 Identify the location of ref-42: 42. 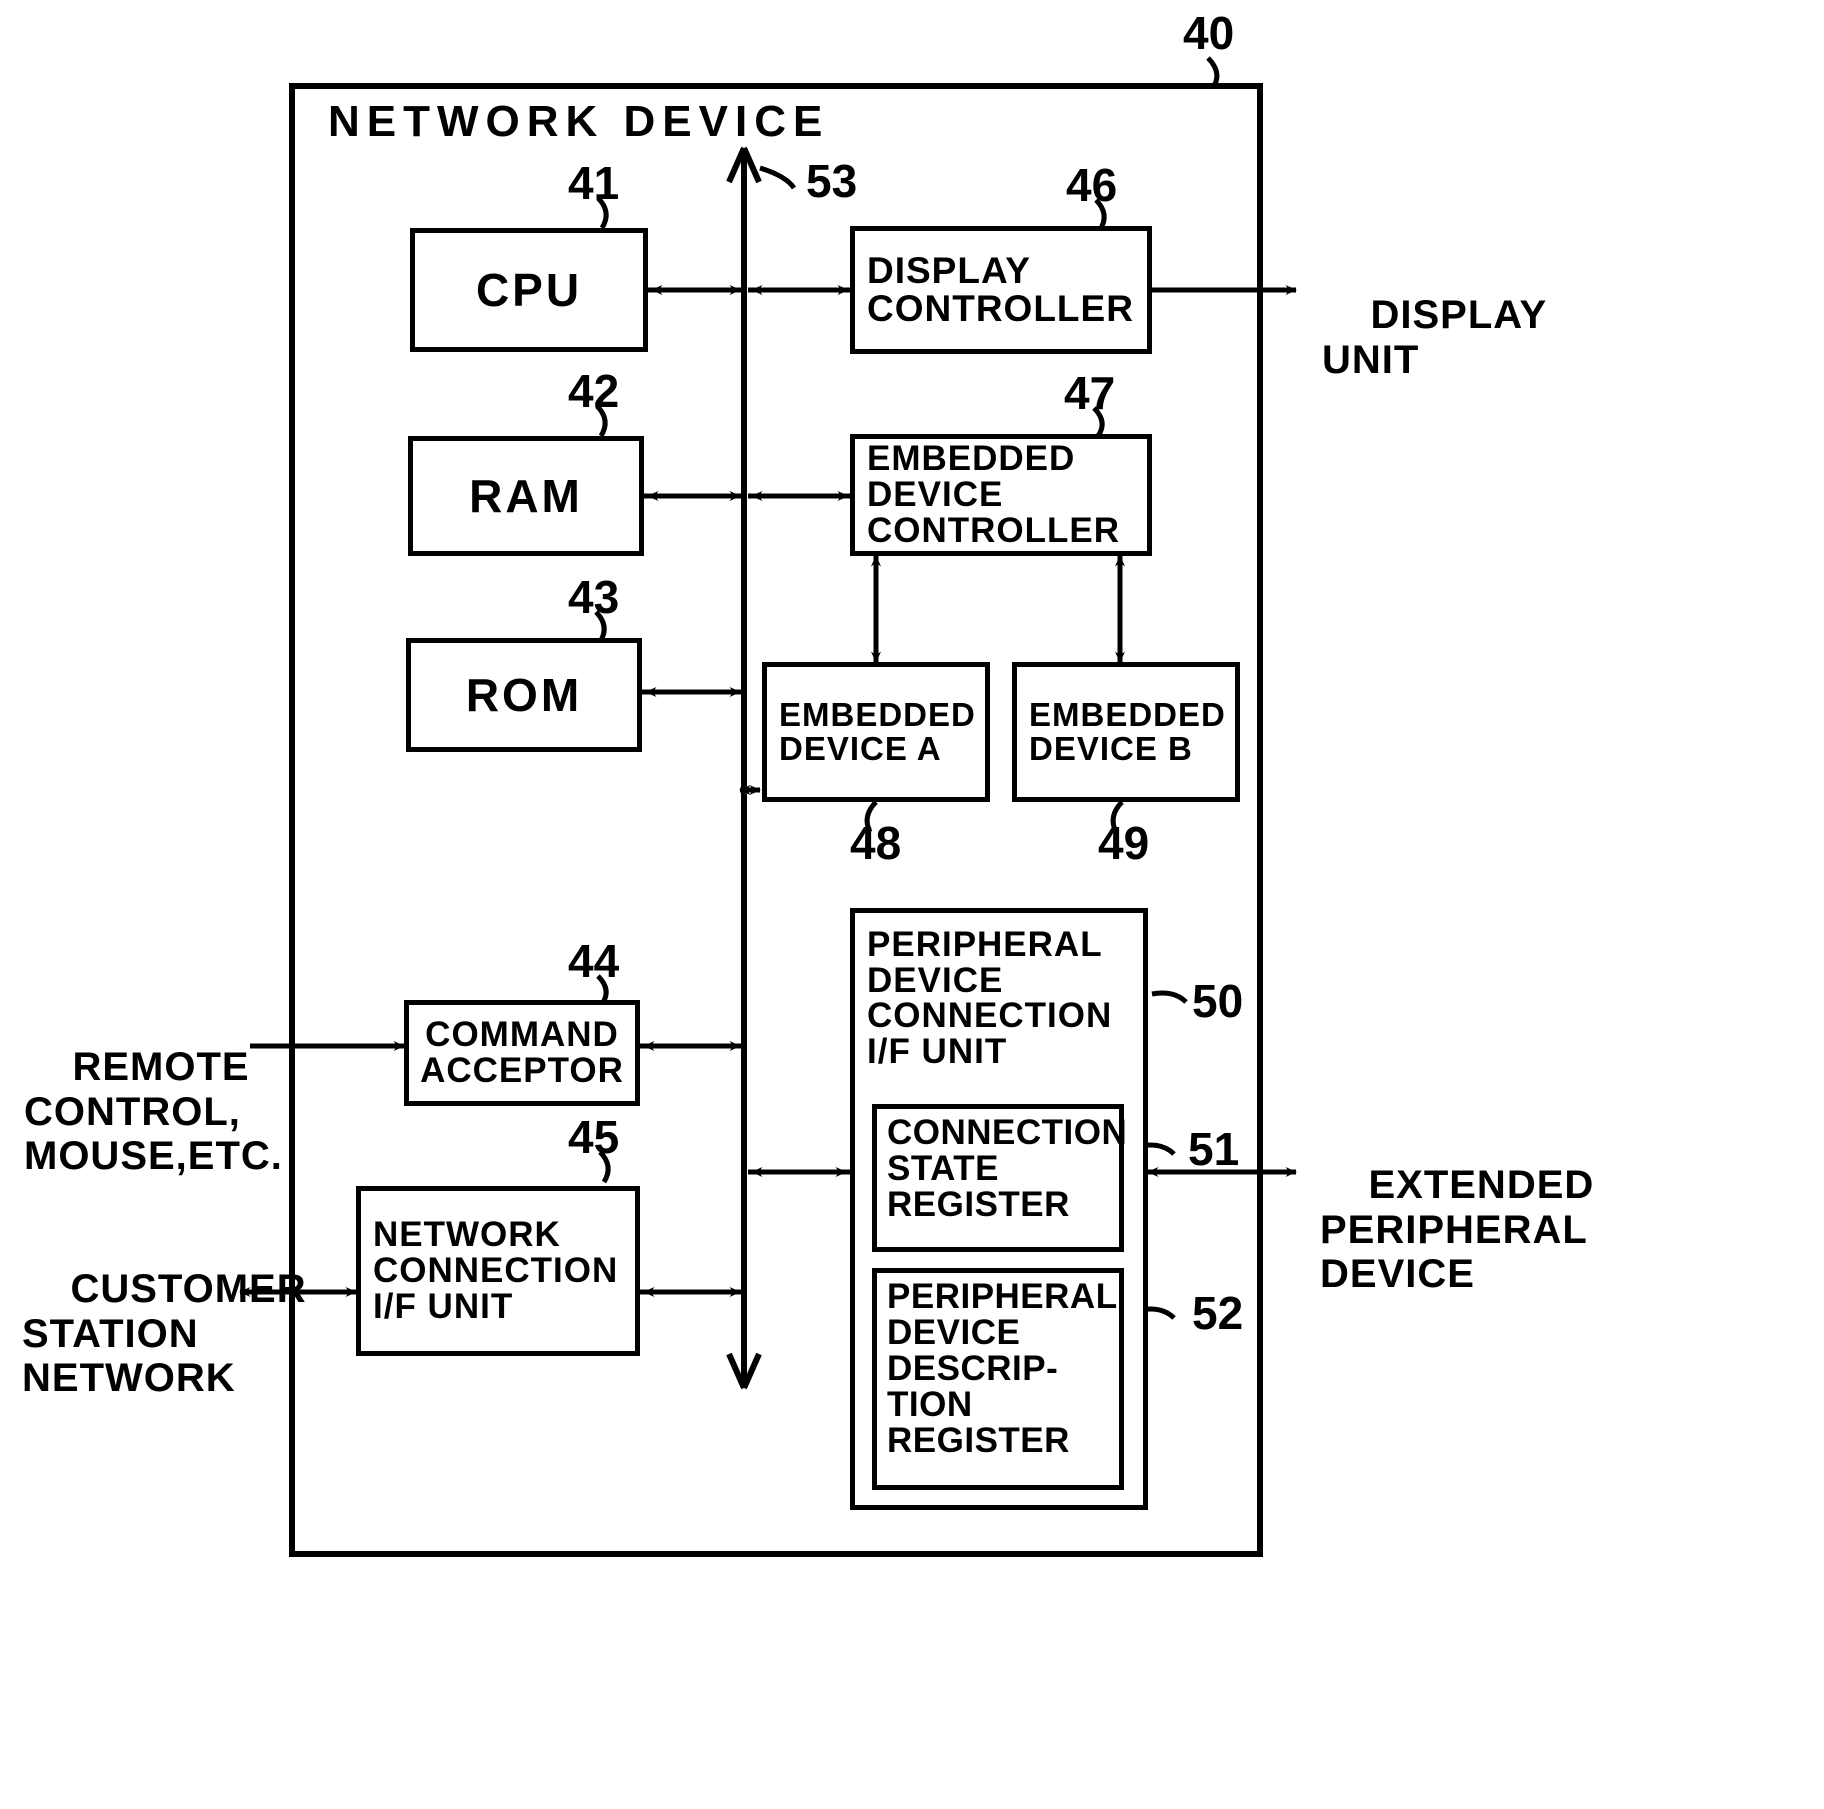
(594, 391).